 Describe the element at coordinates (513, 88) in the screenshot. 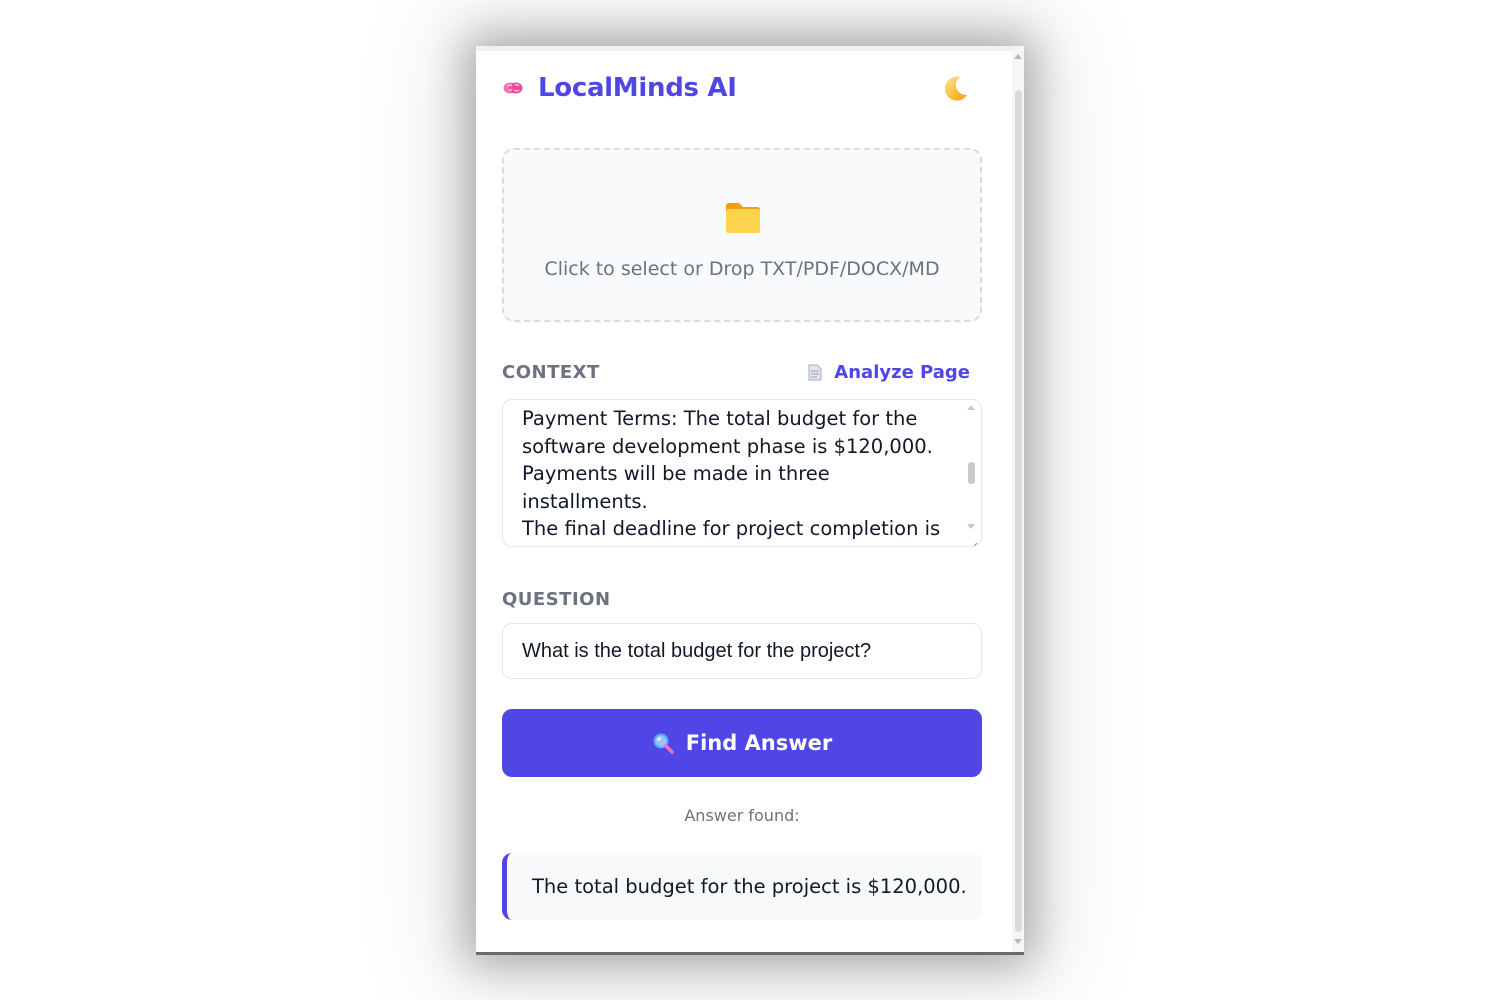

I see `brain-icon` at that location.